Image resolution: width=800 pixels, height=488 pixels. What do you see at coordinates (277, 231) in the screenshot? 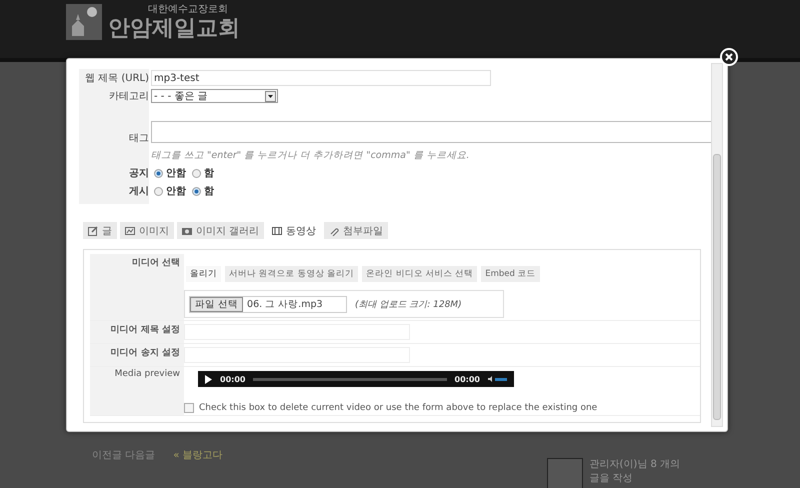
I see `film-icon` at bounding box center [277, 231].